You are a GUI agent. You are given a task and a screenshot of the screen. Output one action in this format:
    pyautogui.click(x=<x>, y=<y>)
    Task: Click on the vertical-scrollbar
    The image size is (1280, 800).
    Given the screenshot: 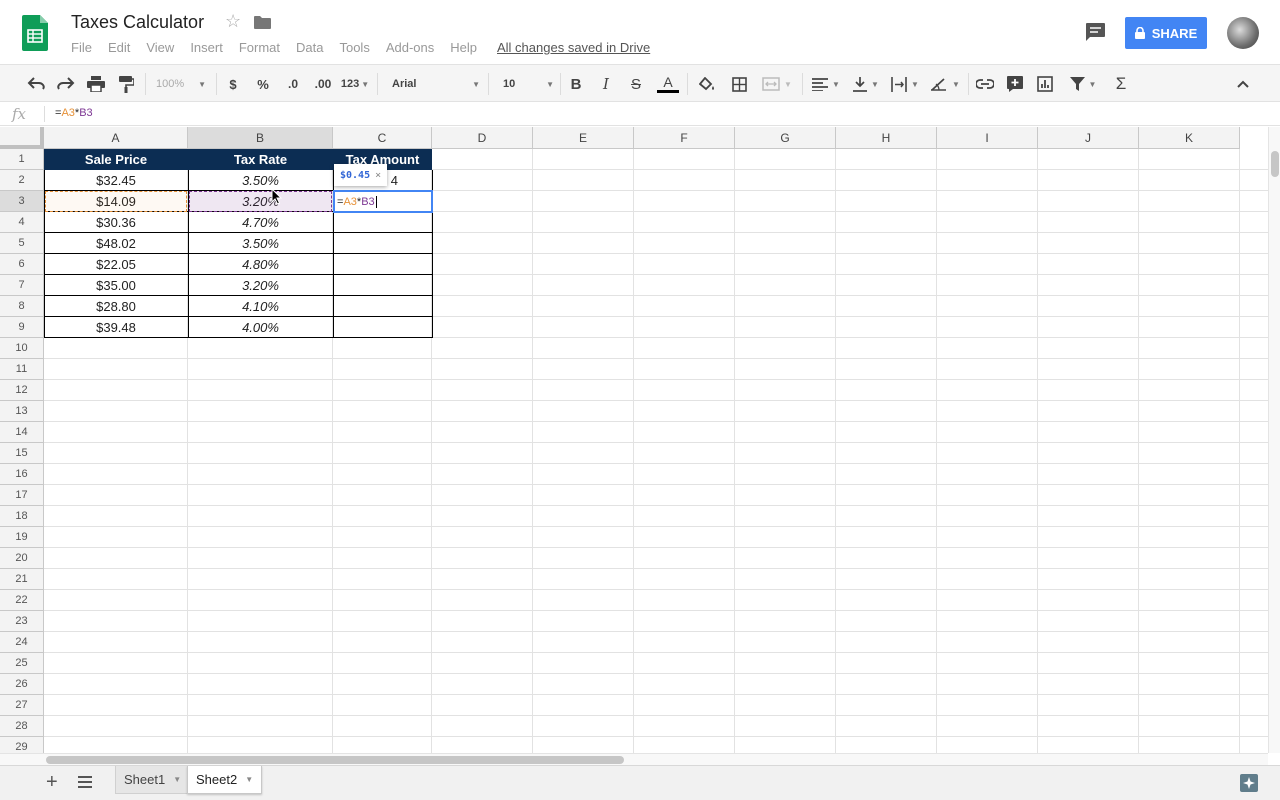 What is the action you would take?
    pyautogui.click(x=1274, y=440)
    